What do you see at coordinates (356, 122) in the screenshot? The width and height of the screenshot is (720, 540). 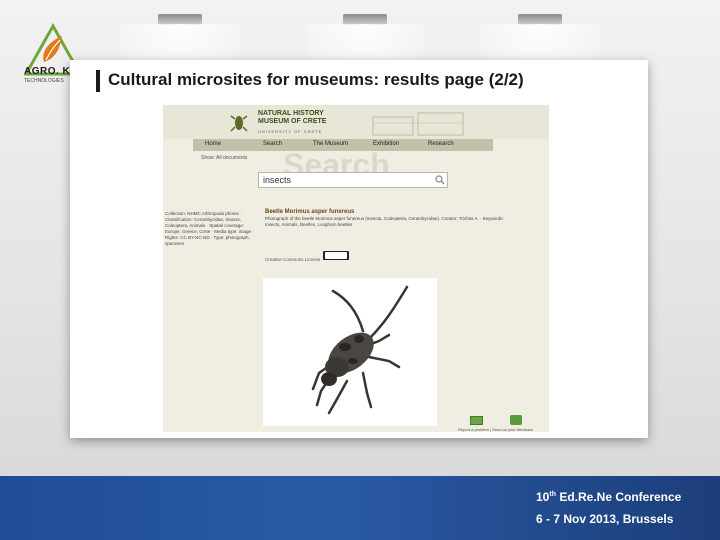 I see `site-header` at bounding box center [356, 122].